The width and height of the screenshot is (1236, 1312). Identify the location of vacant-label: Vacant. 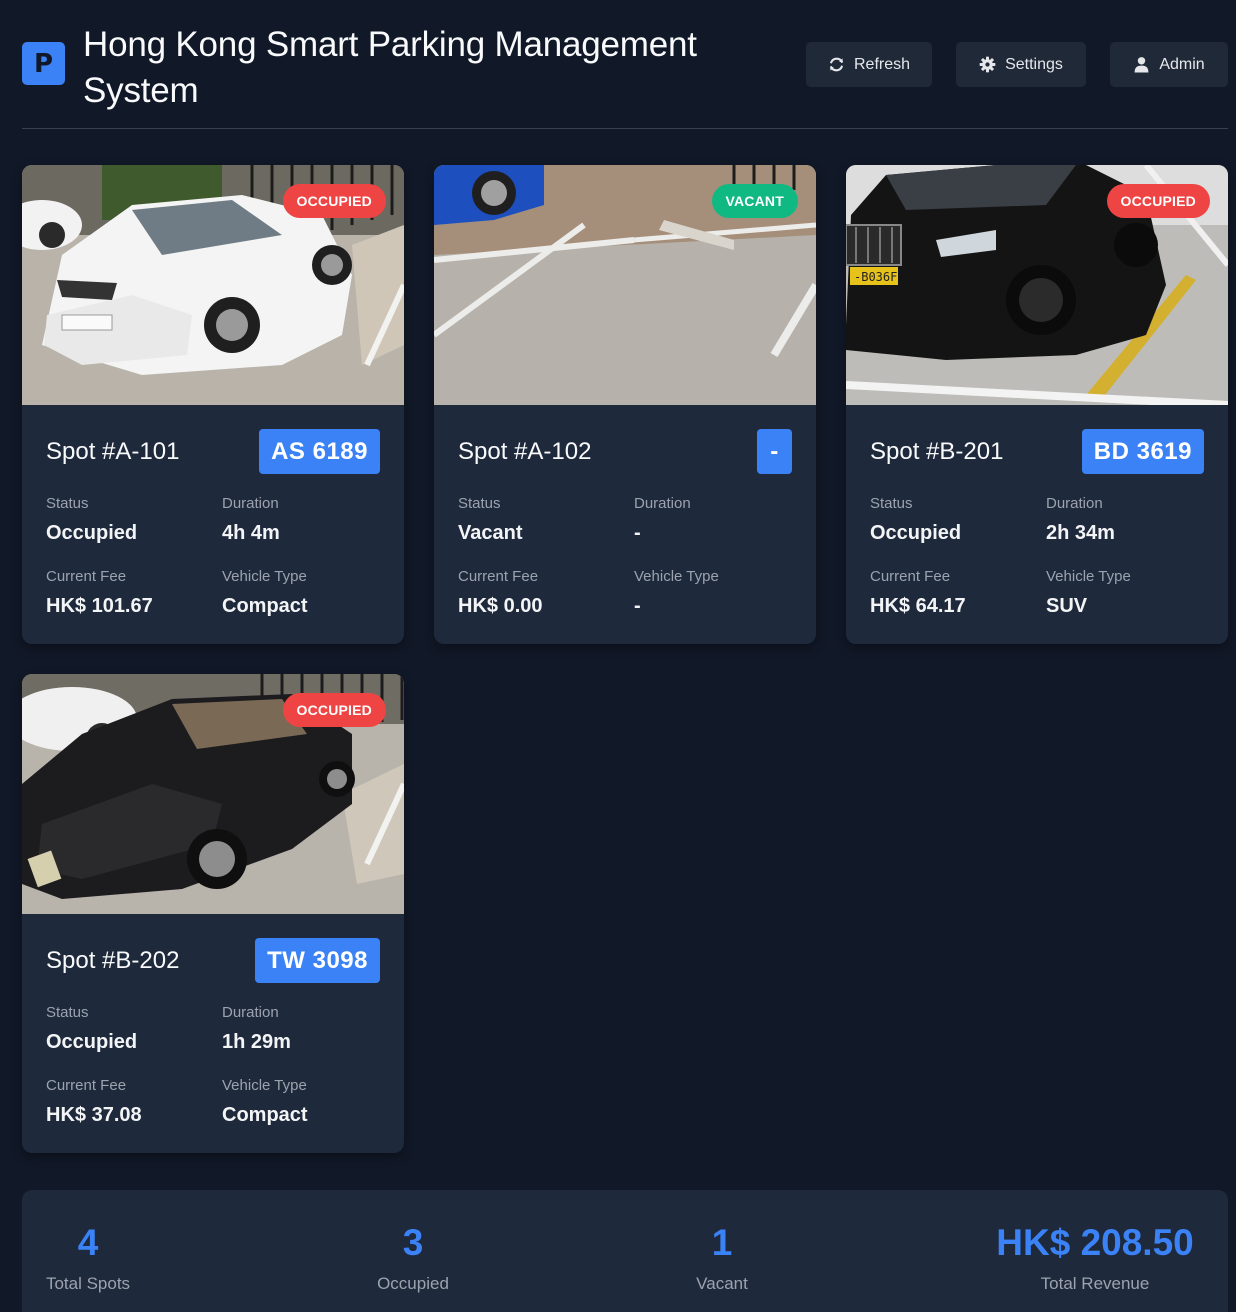
(722, 1283).